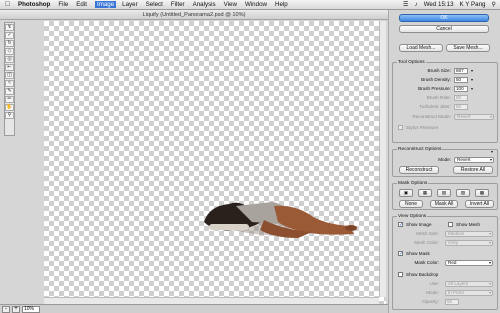 The image size is (500, 313). Describe the element at coordinates (9, 107) in the screenshot. I see `hand-tool-icon: ✋` at that location.